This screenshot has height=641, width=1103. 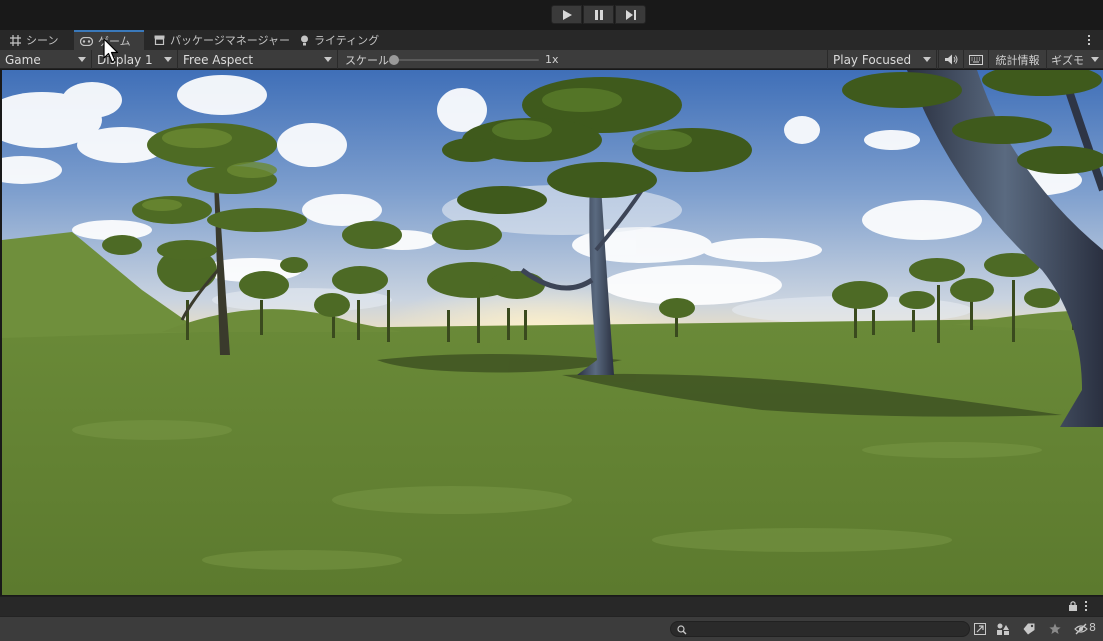 What do you see at coordinates (347, 40) in the screenshot?
I see `tab-label: ライティング` at bounding box center [347, 40].